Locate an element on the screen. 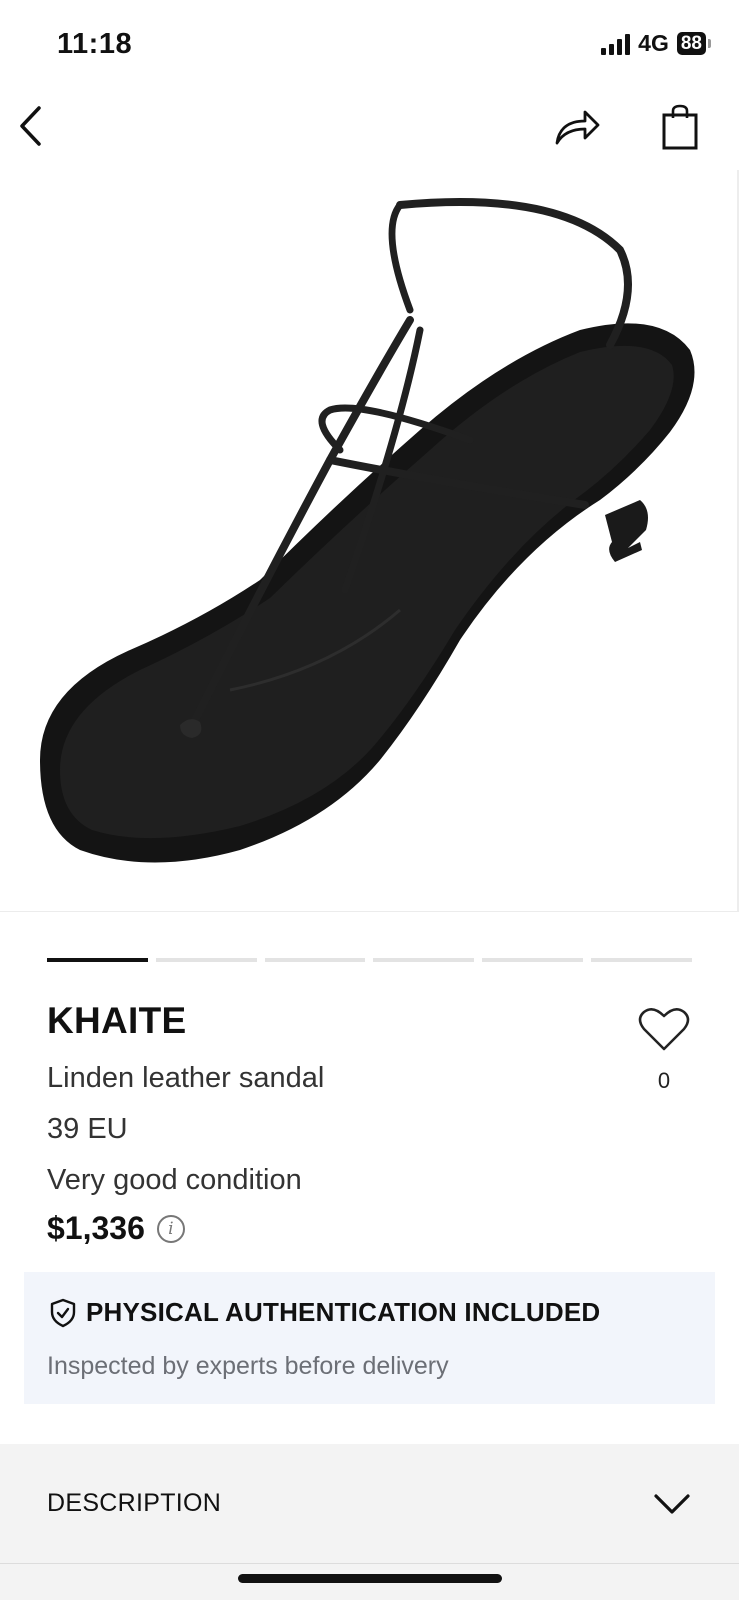 This screenshot has width=739, height=1600. product-brand: KHAITE is located at coordinates (117, 1021).